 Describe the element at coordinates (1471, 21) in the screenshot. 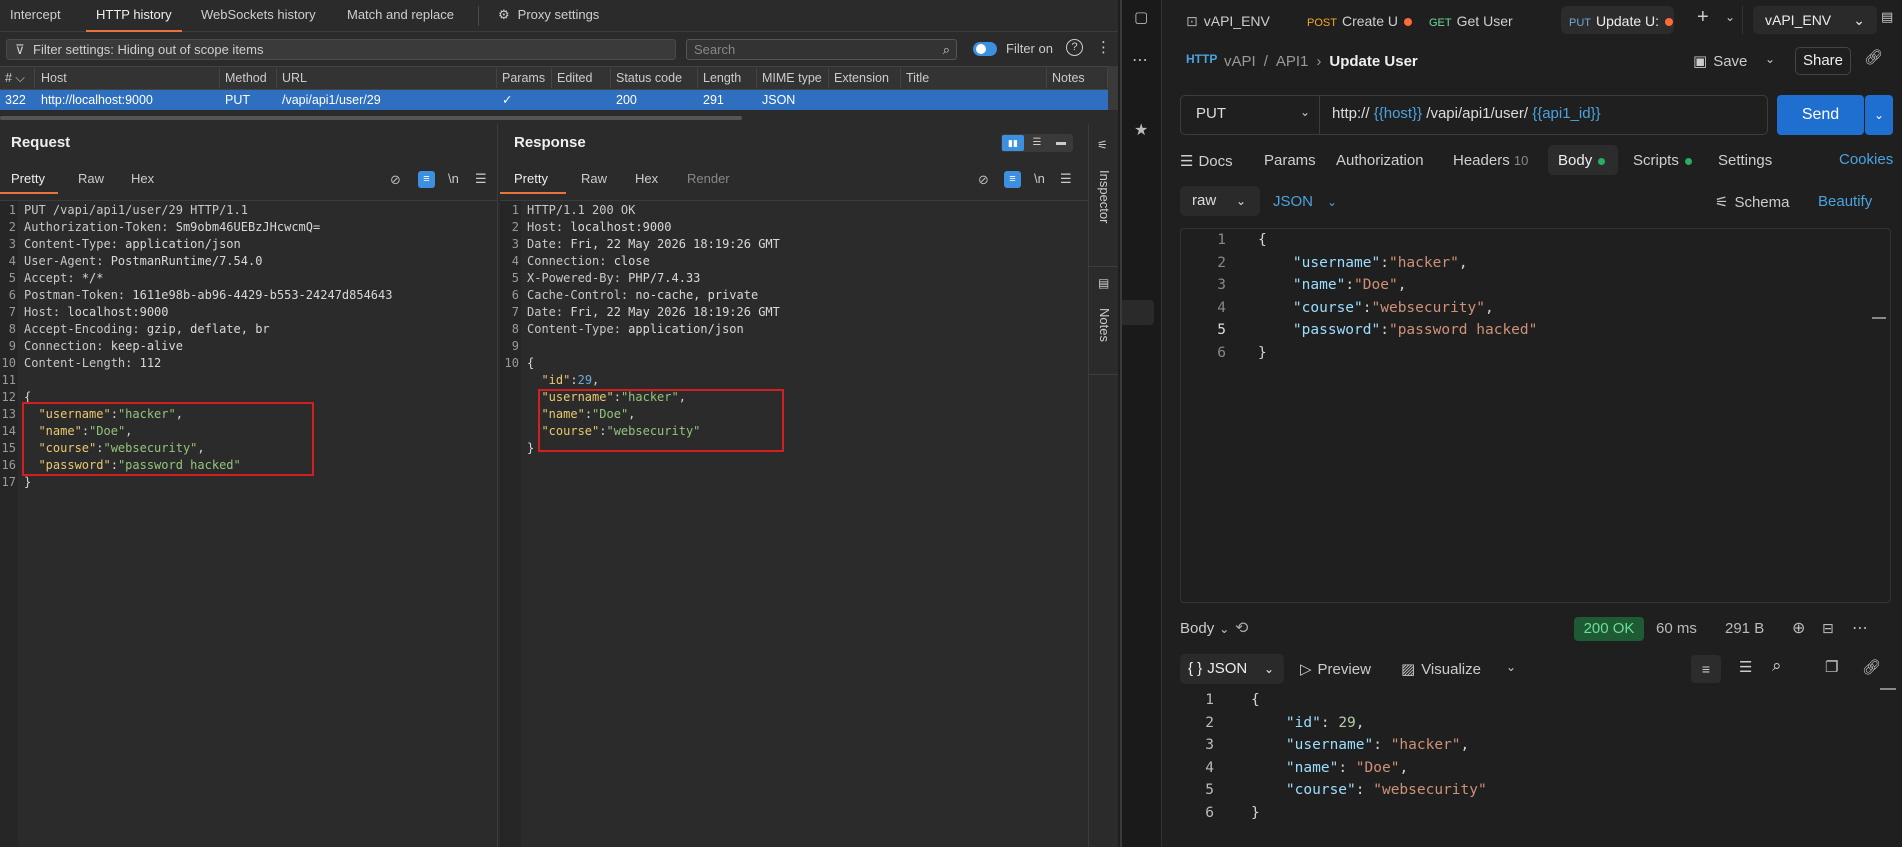

I see `tab-get-user: GET Get User` at that location.